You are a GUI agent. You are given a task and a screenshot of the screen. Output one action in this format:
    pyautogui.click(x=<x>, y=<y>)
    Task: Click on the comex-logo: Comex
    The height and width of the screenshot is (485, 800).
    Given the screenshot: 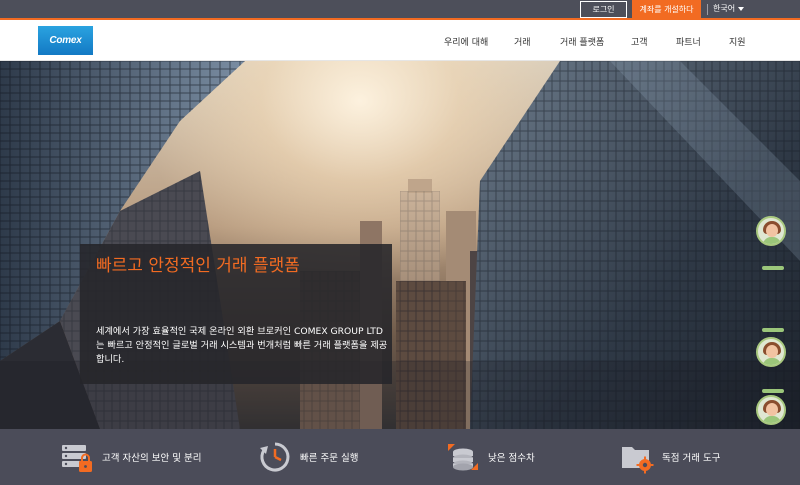 What is the action you would take?
    pyautogui.click(x=65, y=40)
    